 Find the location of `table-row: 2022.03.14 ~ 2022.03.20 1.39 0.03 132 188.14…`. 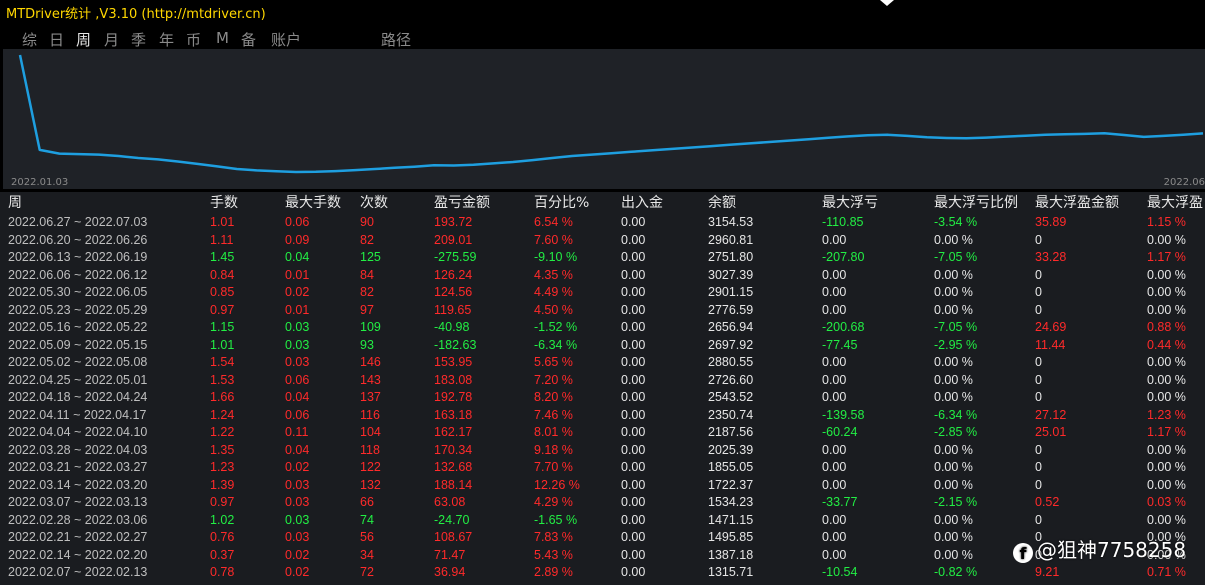

table-row: 2022.03.14 ~ 2022.03.20 1.39 0.03 132 188.14… is located at coordinates (602, 486).